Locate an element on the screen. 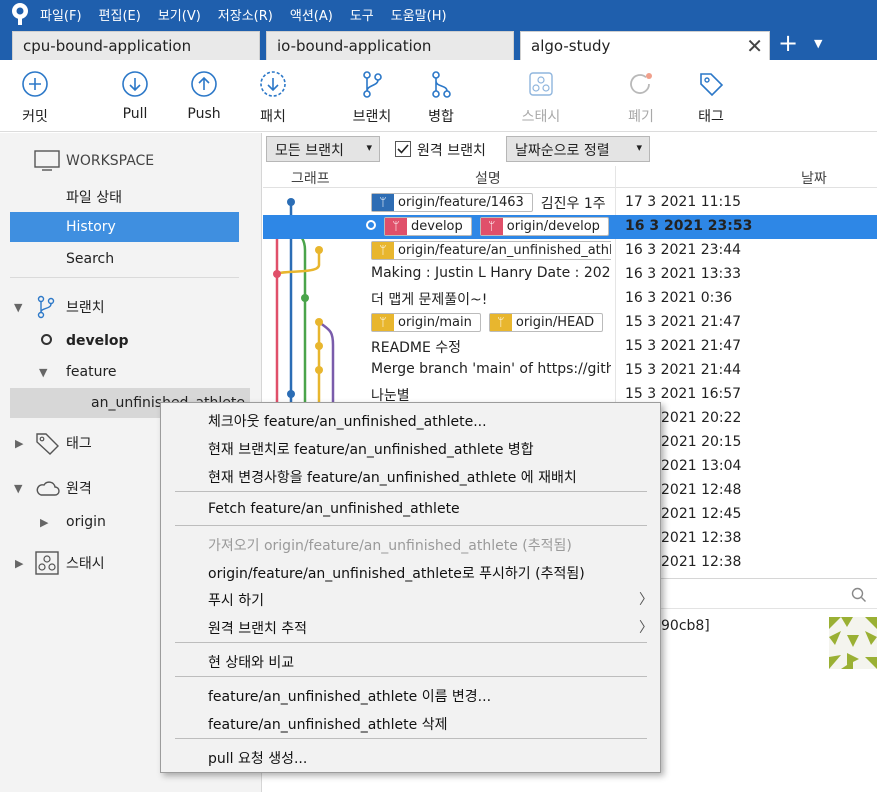 Image resolution: width=877 pixels, height=792 pixels. check-icon is located at coordinates (403, 149).